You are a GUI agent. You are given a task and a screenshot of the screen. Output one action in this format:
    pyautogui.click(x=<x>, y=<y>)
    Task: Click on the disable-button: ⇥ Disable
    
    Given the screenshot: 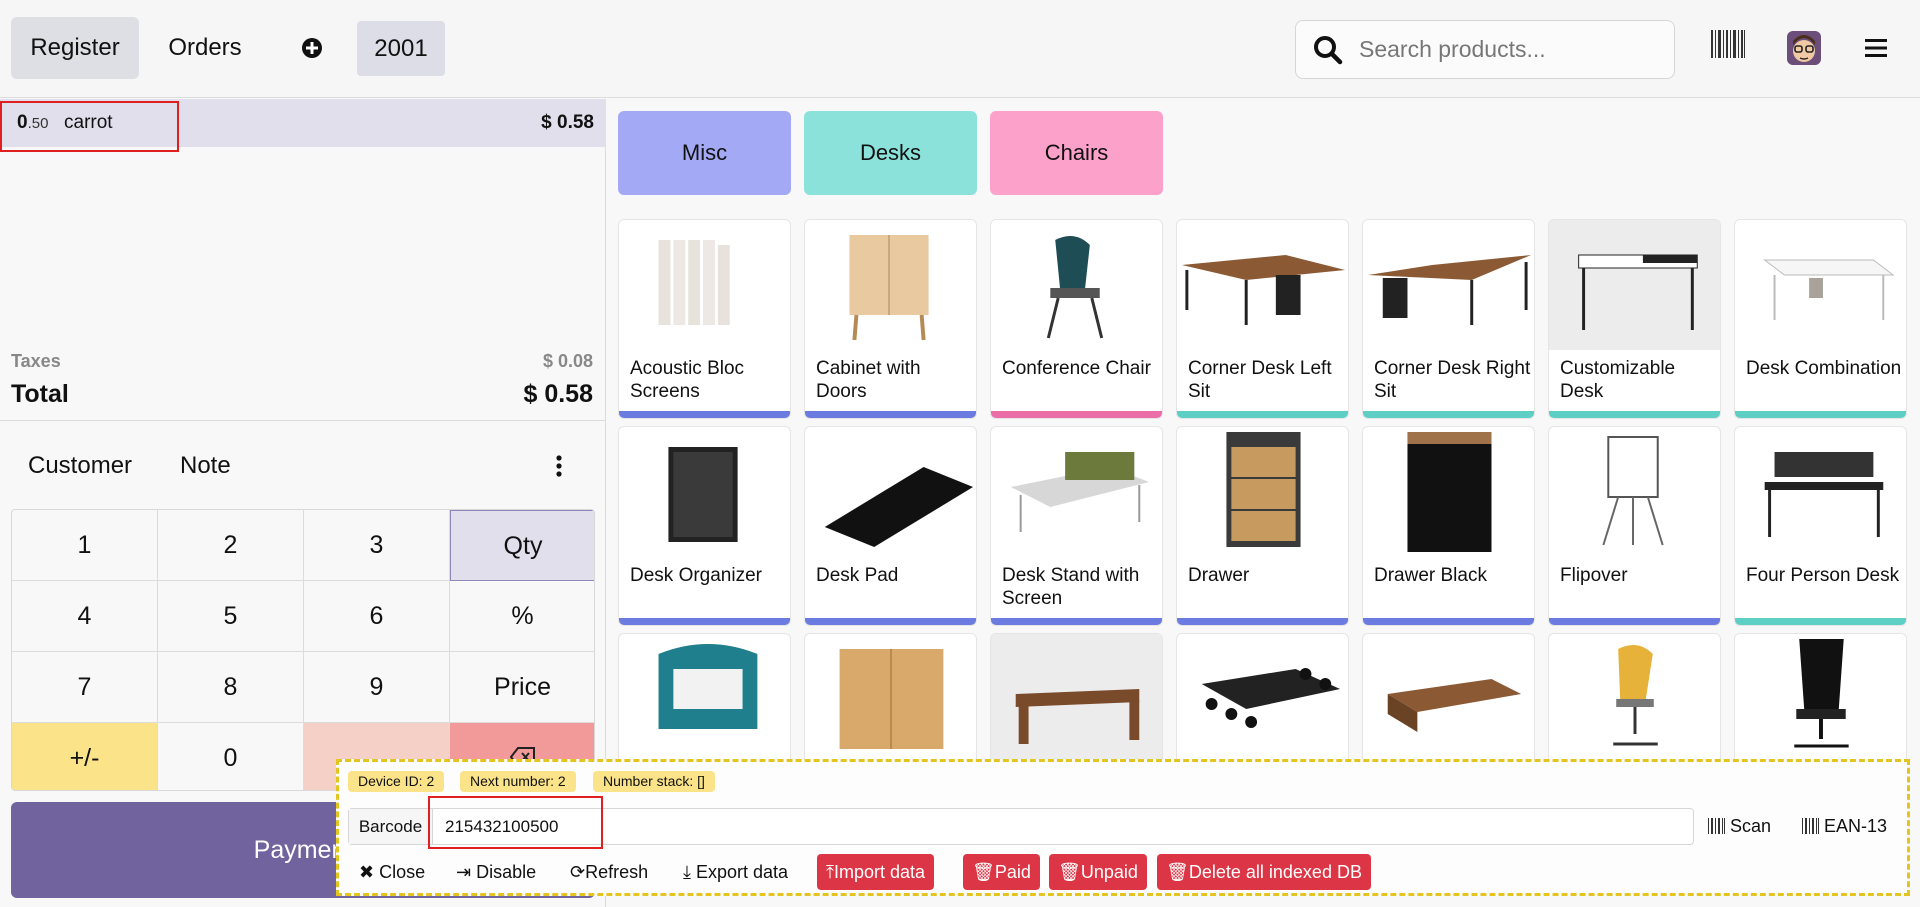 What is the action you would take?
    pyautogui.click(x=496, y=872)
    